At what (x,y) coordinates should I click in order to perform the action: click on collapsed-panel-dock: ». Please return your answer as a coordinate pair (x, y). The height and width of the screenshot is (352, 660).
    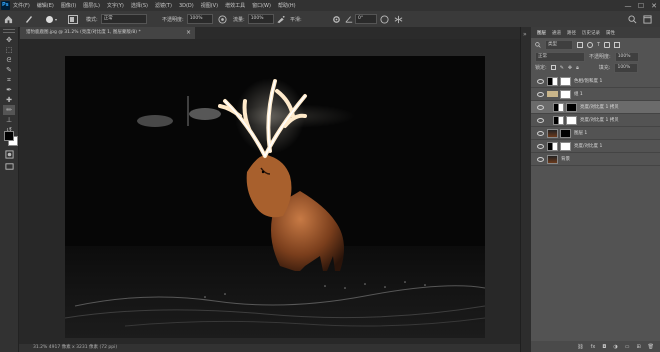
    Looking at the image, I should click on (525, 189).